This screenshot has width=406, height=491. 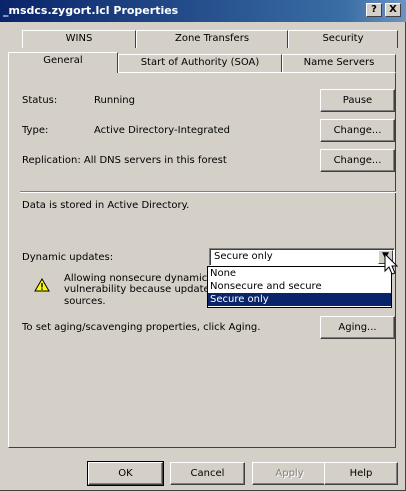 I want to click on tab-soa: Start of Authority (SOA), so click(x=200, y=63).